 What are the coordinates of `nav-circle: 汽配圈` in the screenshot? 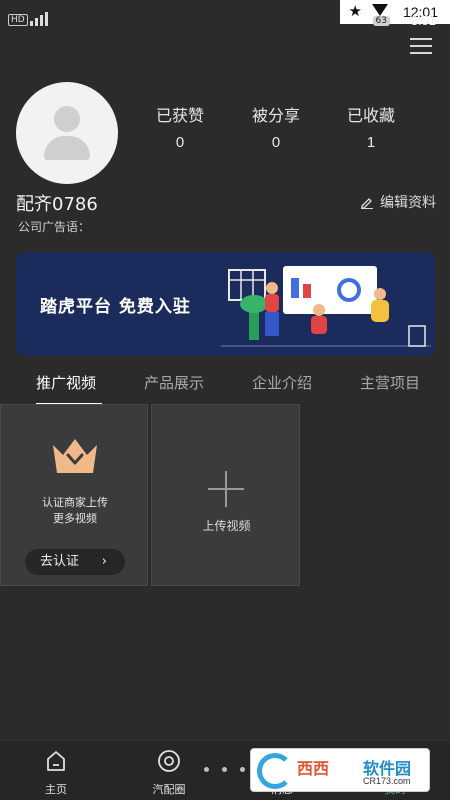 It's located at (169, 770).